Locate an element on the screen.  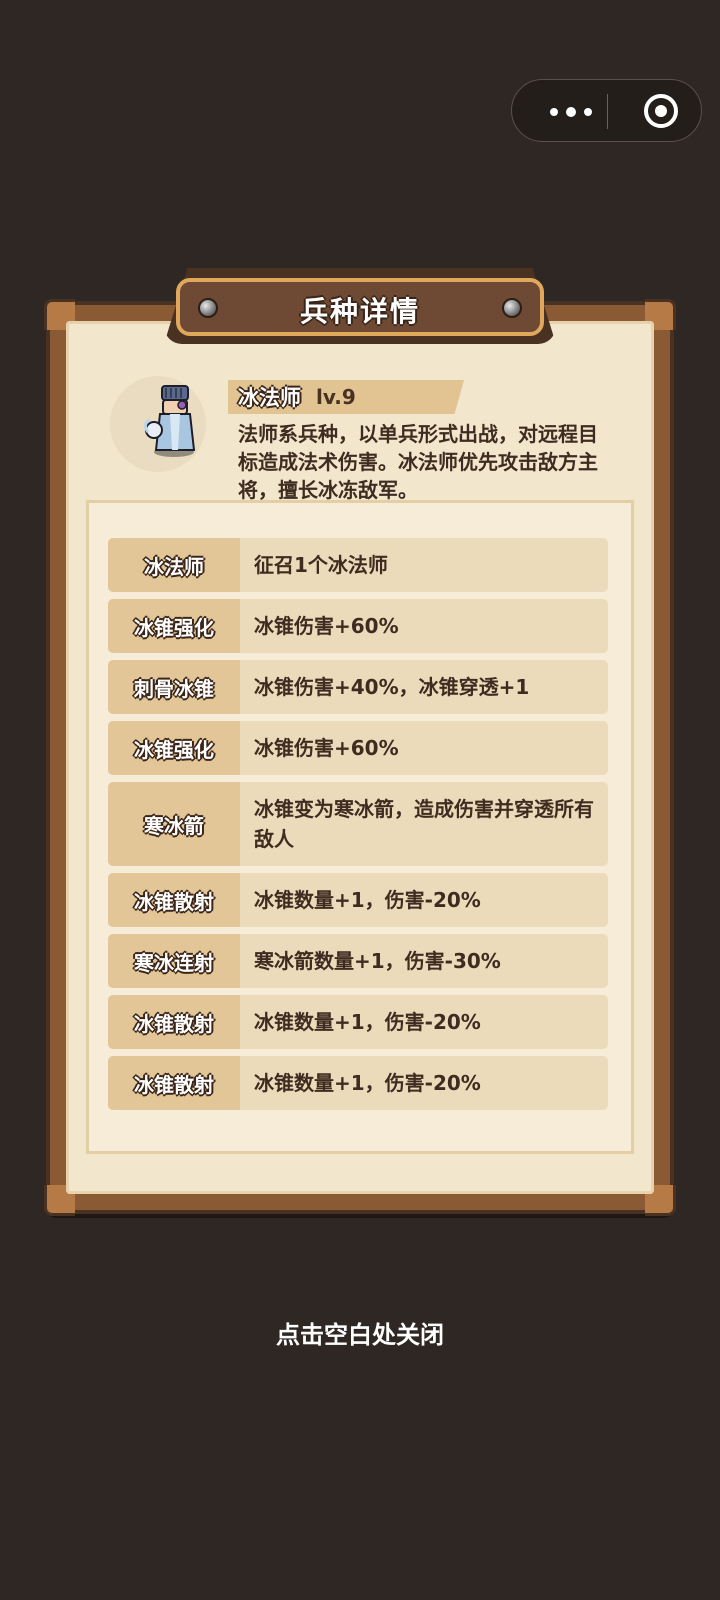
ice-mage-portrait is located at coordinates (169, 421).